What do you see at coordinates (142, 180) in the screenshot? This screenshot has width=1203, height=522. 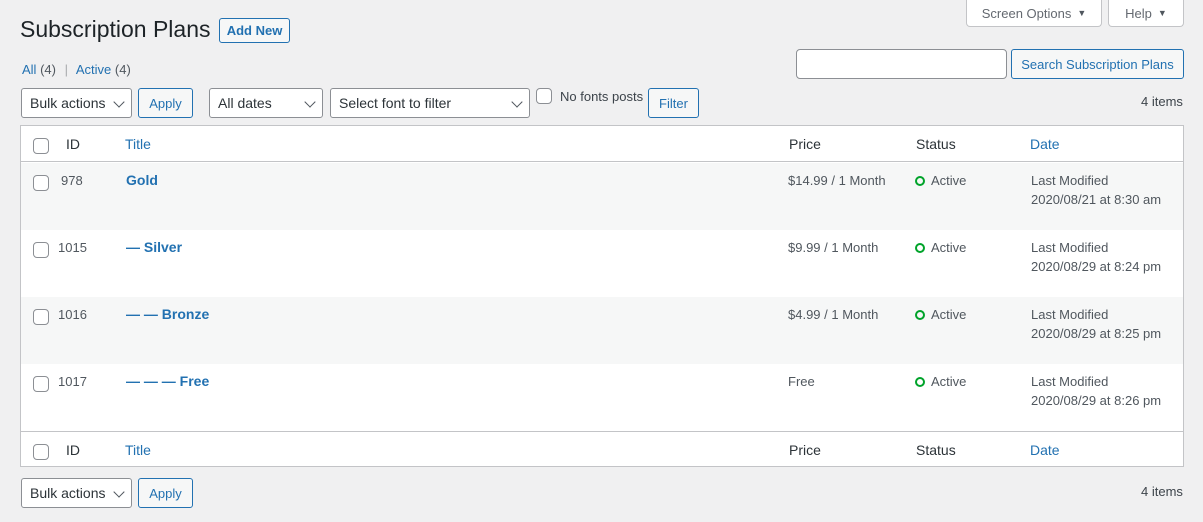 I see `row-title-link: Gold` at bounding box center [142, 180].